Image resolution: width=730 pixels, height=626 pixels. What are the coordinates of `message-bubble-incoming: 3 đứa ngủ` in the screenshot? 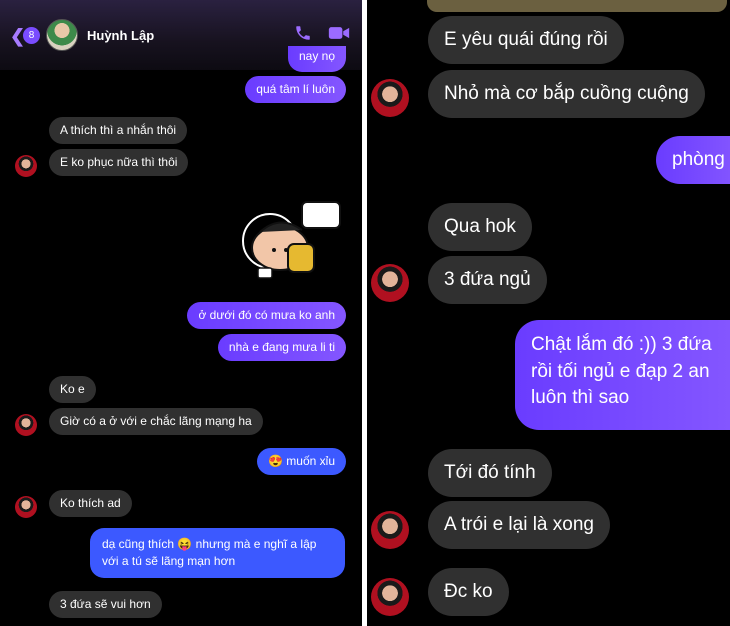 It's located at (487, 280).